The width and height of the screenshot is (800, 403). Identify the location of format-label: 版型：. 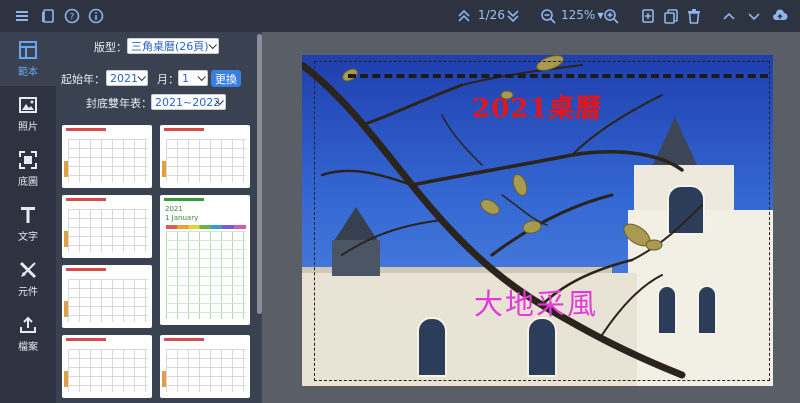
(110, 47).